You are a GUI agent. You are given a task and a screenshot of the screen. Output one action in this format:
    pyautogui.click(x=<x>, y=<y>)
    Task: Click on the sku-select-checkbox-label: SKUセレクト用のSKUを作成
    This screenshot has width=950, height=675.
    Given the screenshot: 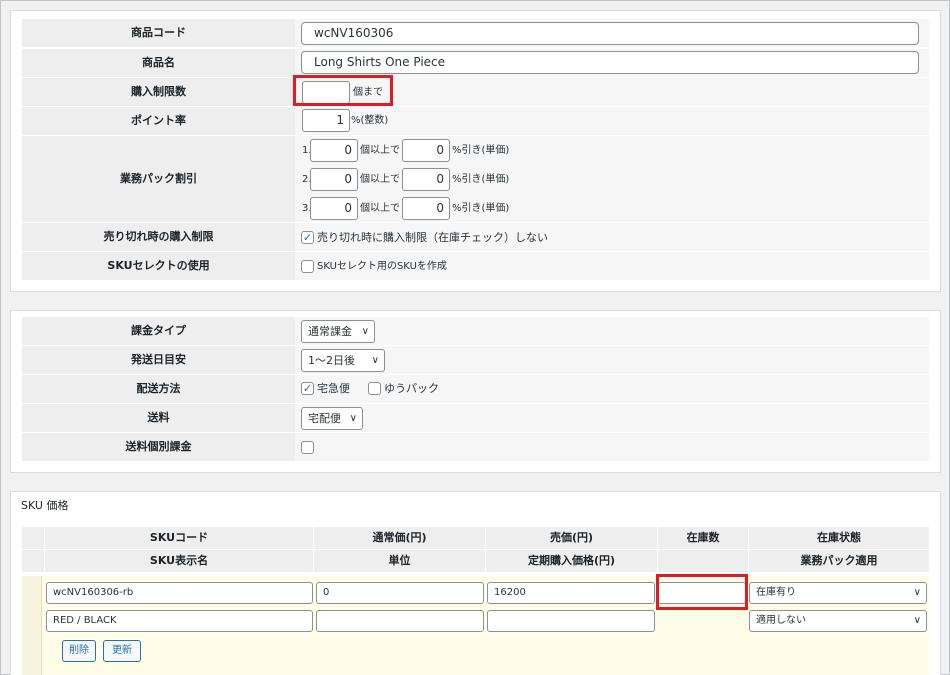 What is the action you would take?
    pyautogui.click(x=382, y=266)
    